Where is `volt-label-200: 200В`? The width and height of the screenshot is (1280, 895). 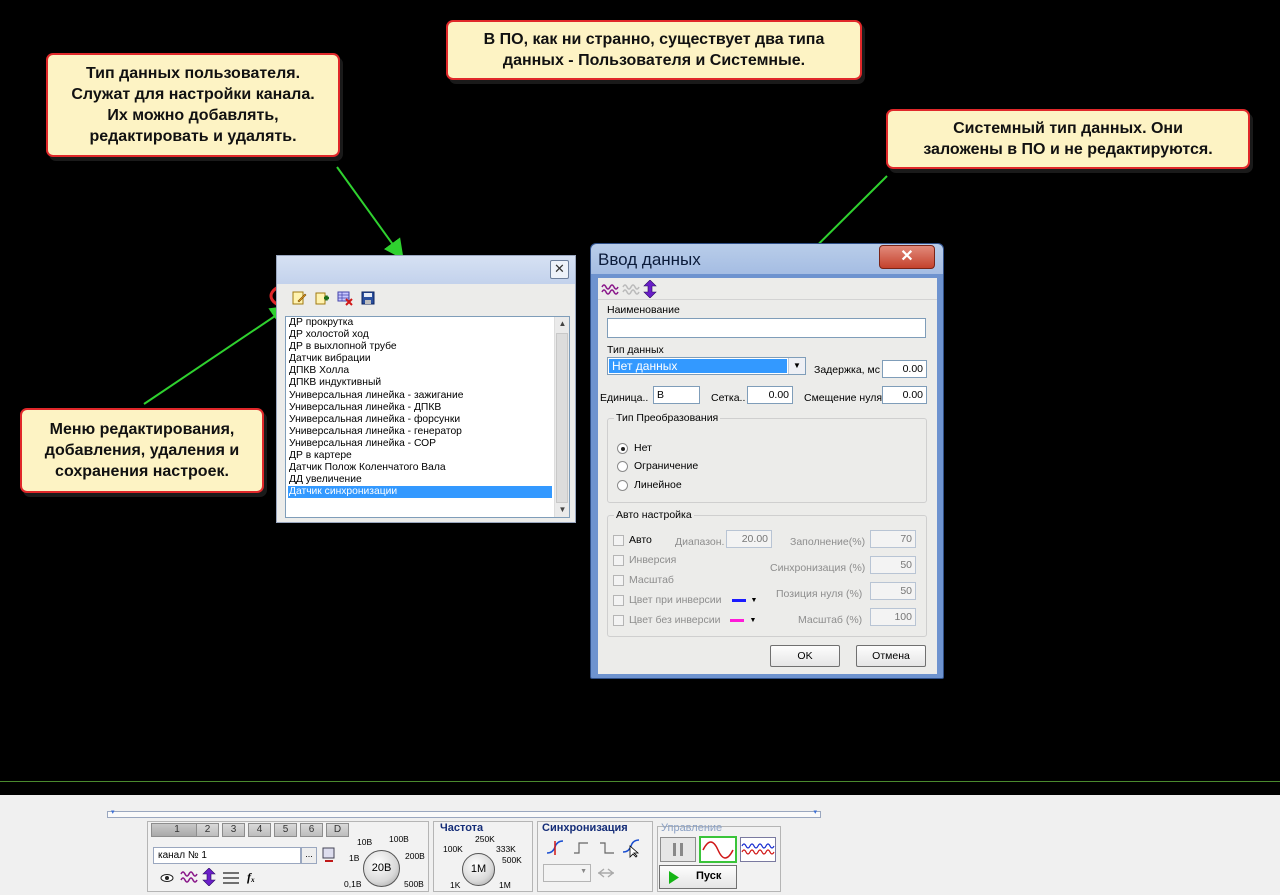 volt-label-200: 200В is located at coordinates (415, 856).